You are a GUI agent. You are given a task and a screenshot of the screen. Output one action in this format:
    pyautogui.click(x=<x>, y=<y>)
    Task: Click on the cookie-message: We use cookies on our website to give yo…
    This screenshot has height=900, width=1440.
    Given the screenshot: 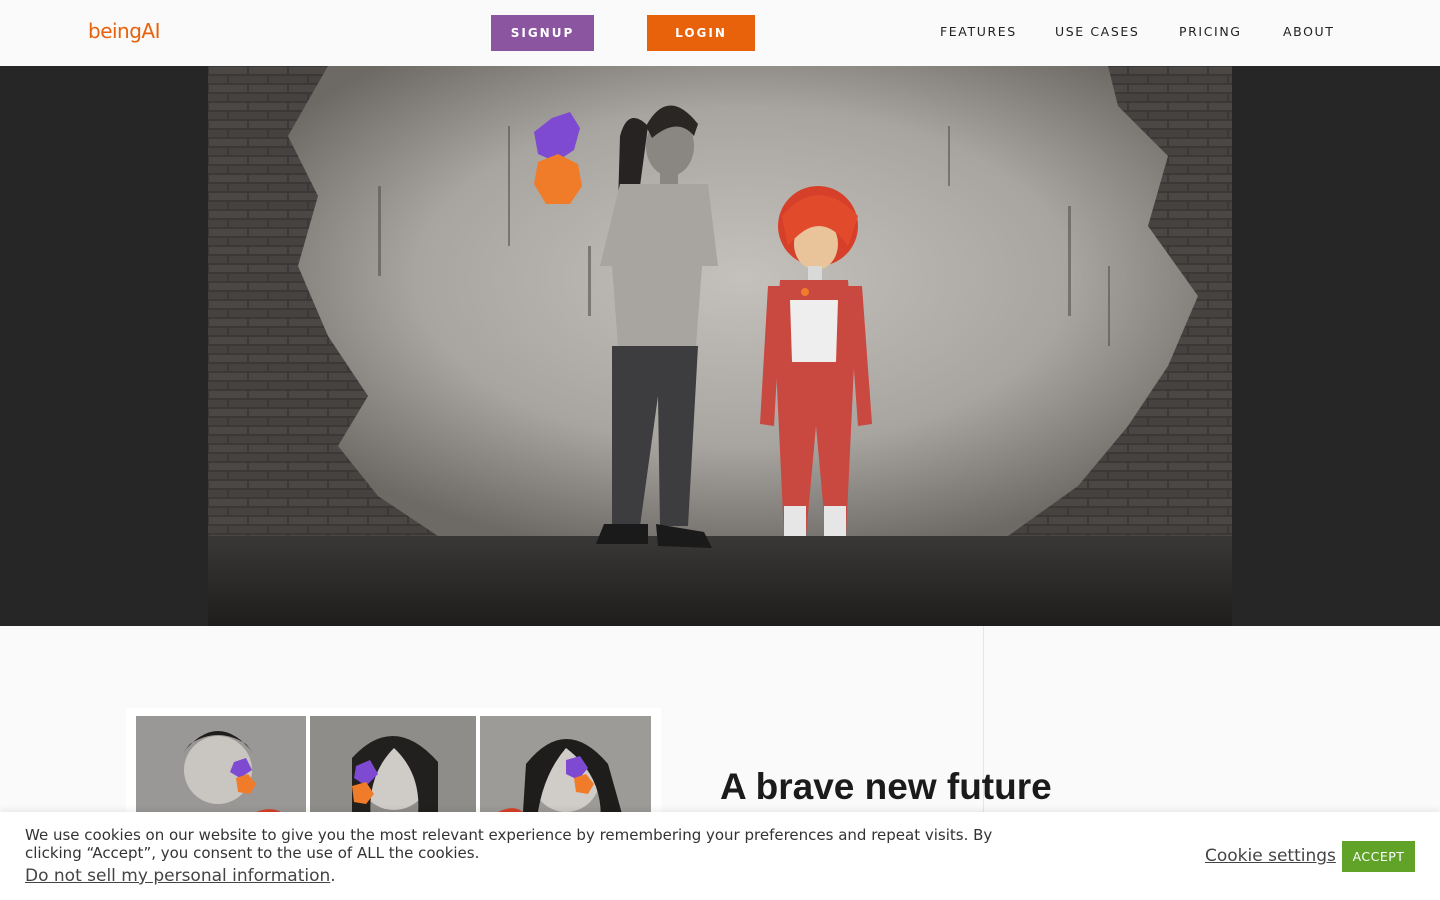 What is the action you would take?
    pyautogui.click(x=509, y=844)
    